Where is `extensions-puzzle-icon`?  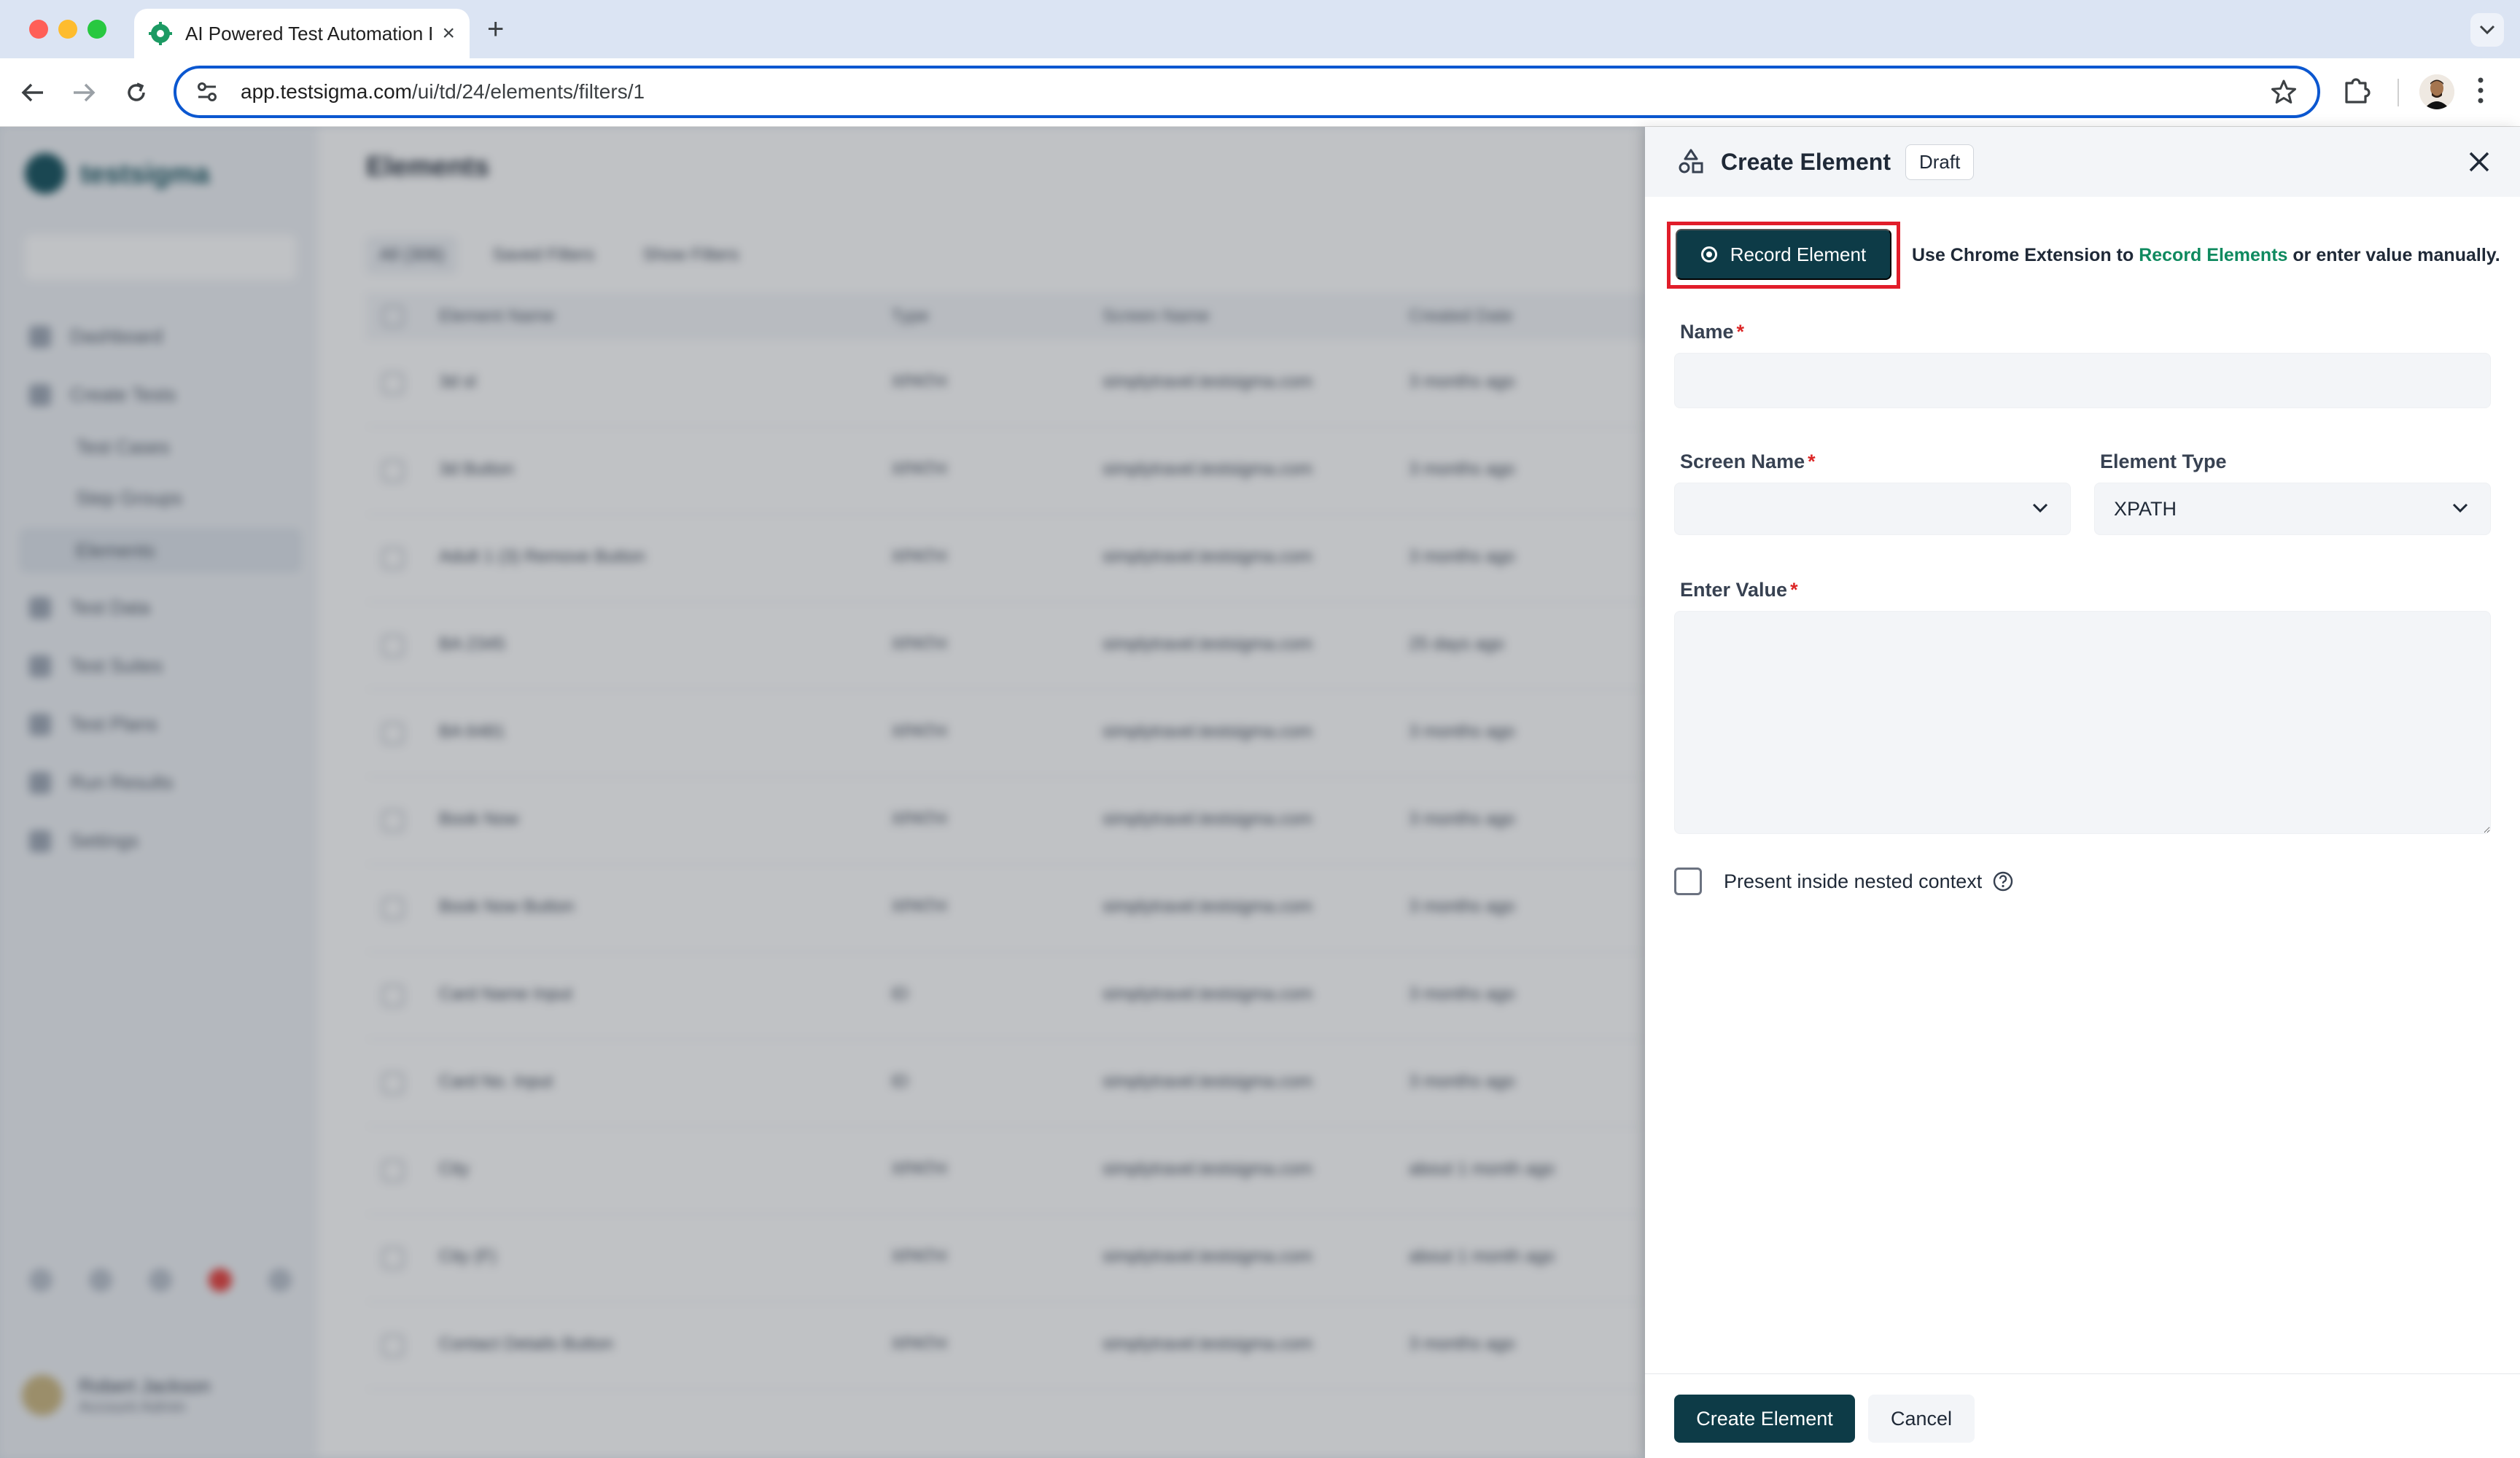 extensions-puzzle-icon is located at coordinates (2357, 90).